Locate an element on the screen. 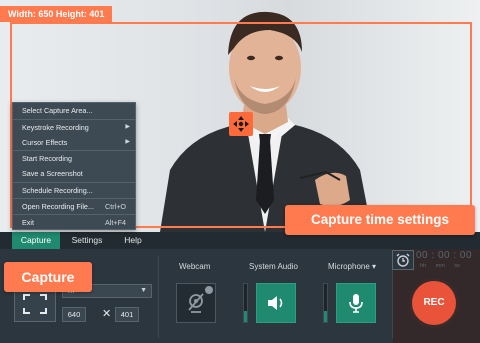  rec-button: REC is located at coordinates (434, 303).